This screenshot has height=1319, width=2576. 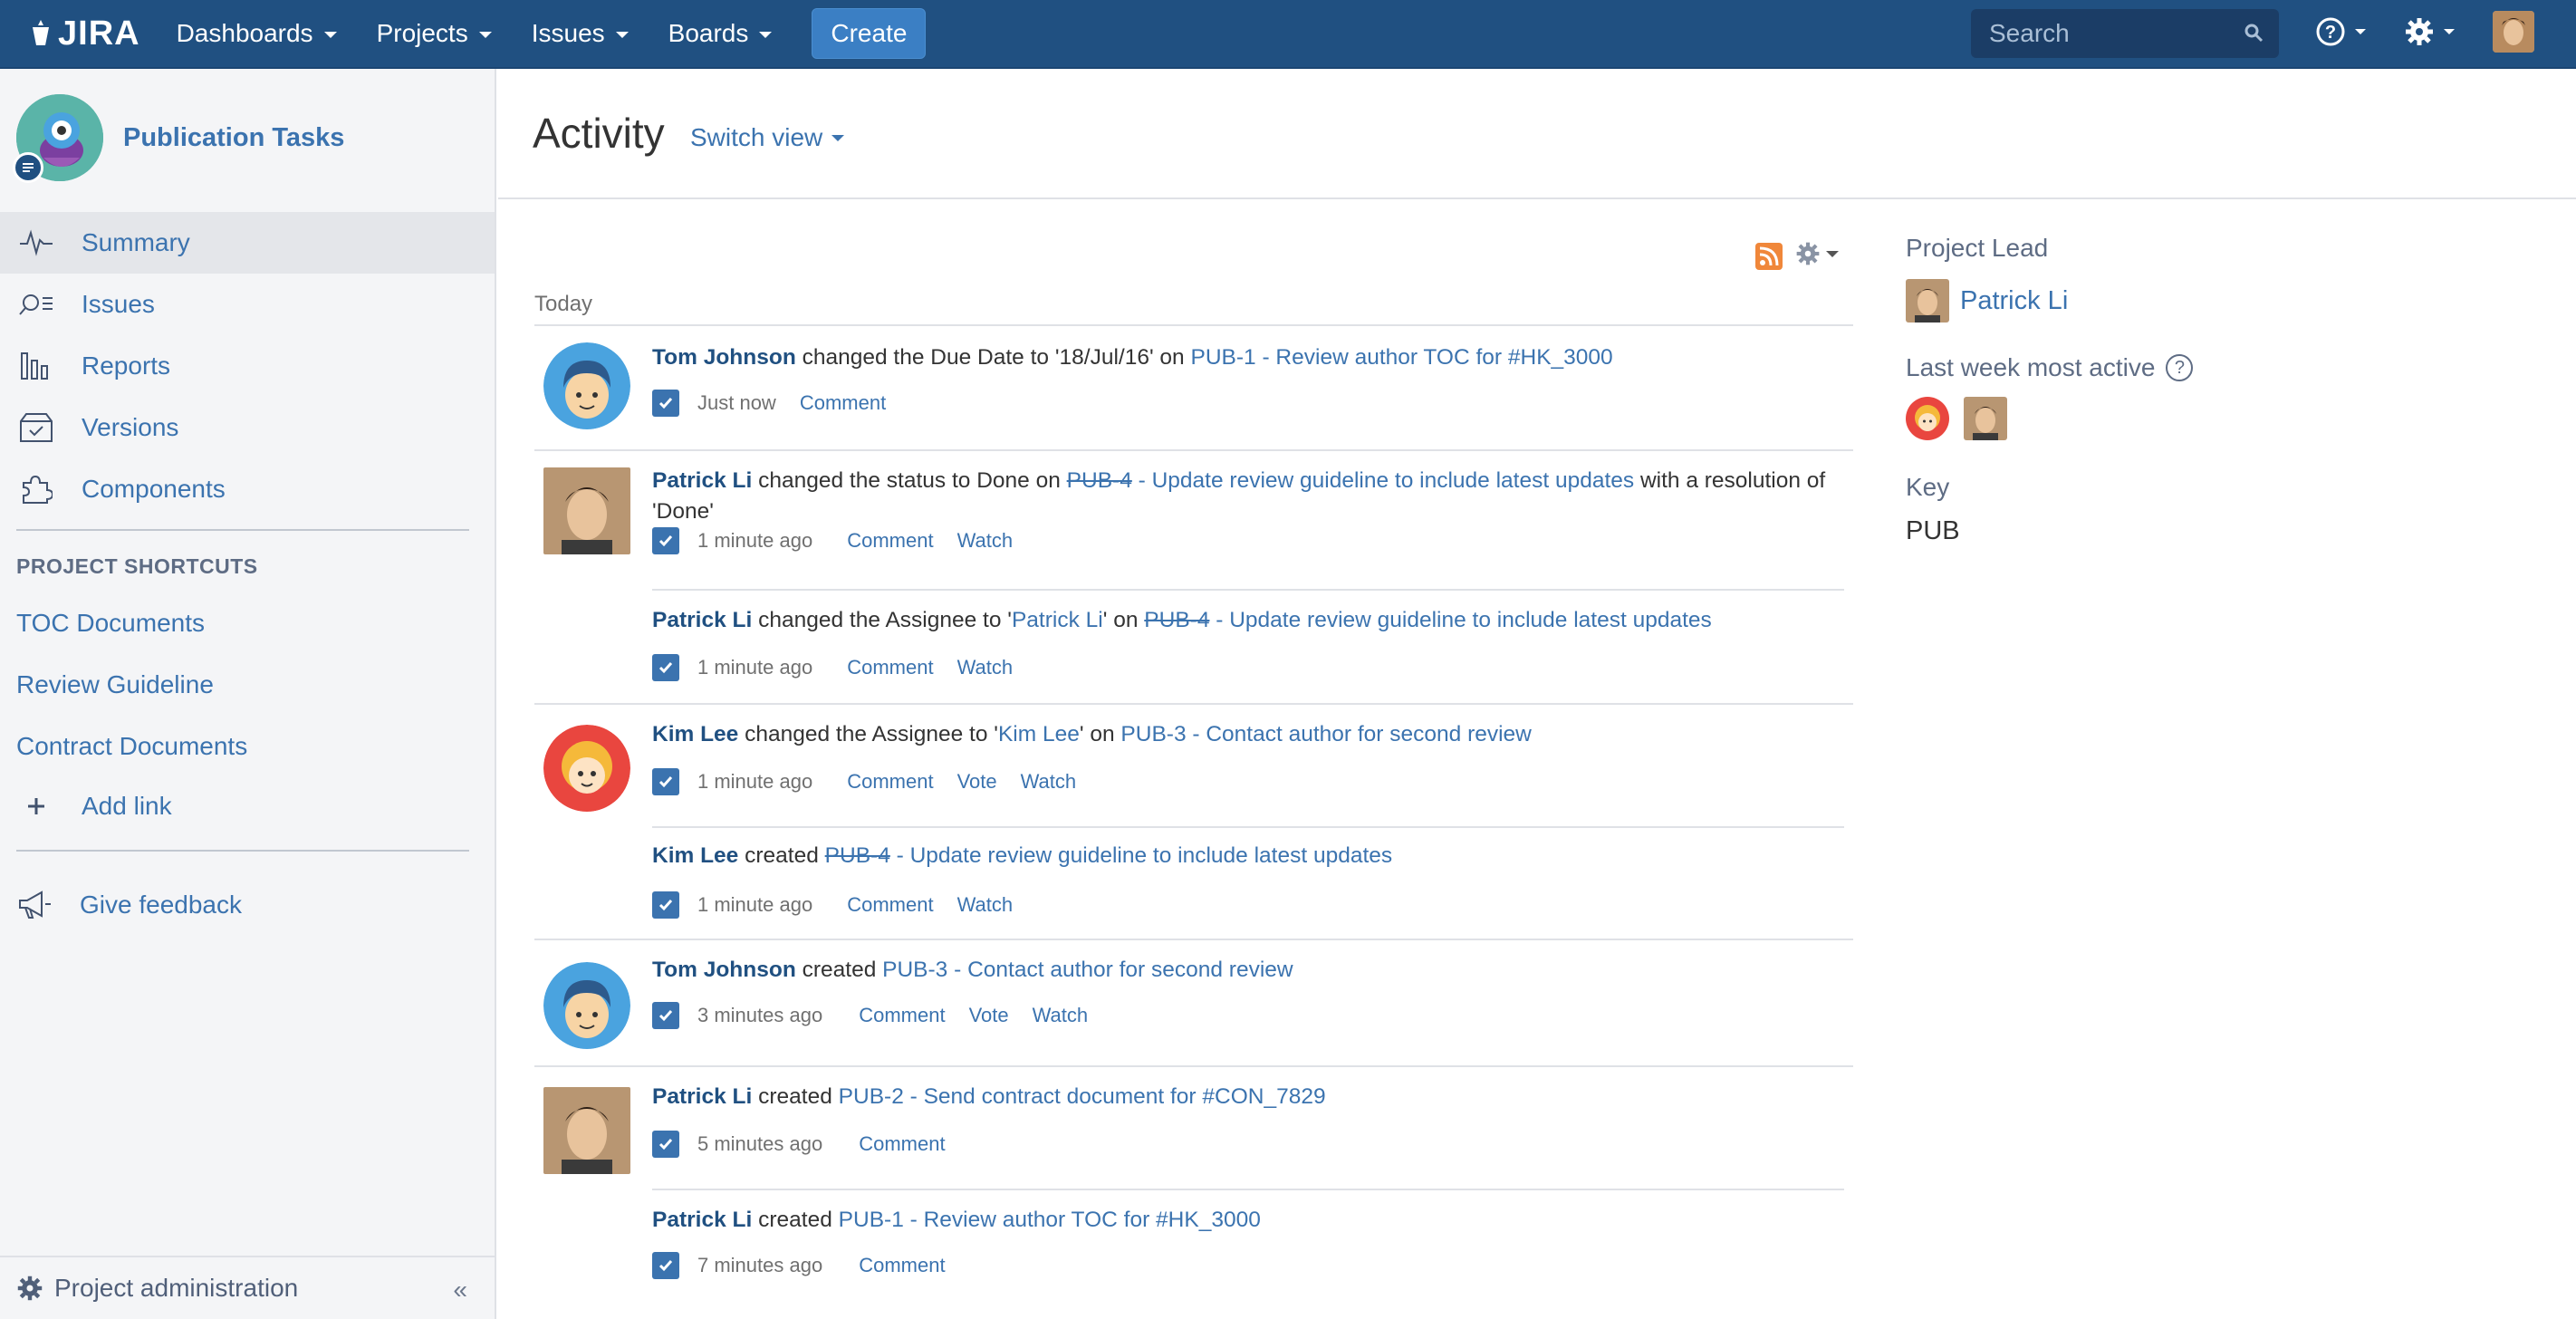 I want to click on sidebar-item-summary: Summary, so click(x=247, y=243).